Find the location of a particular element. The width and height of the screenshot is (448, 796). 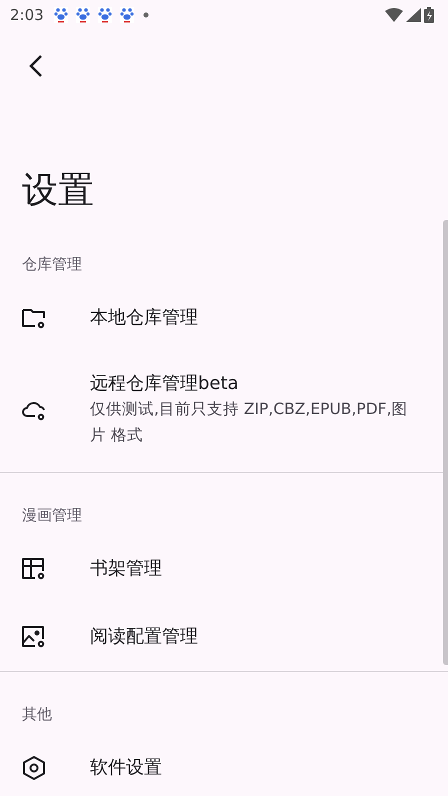

settings-item: 远程仓库管理beta 仅供测试,目前只支持 ZIP,CBZ,EPUB,PDF,图片 格式 is located at coordinates (221, 412).